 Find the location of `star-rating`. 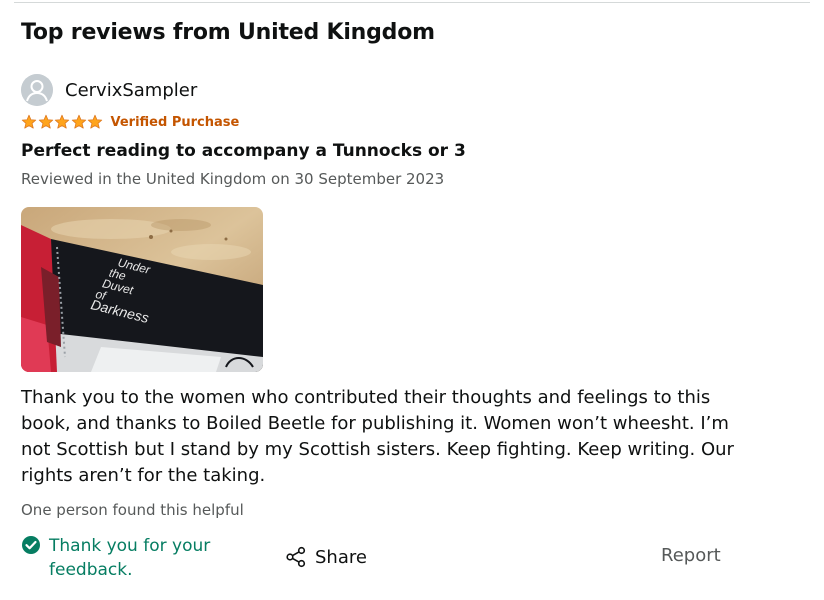

star-rating is located at coordinates (62, 122).